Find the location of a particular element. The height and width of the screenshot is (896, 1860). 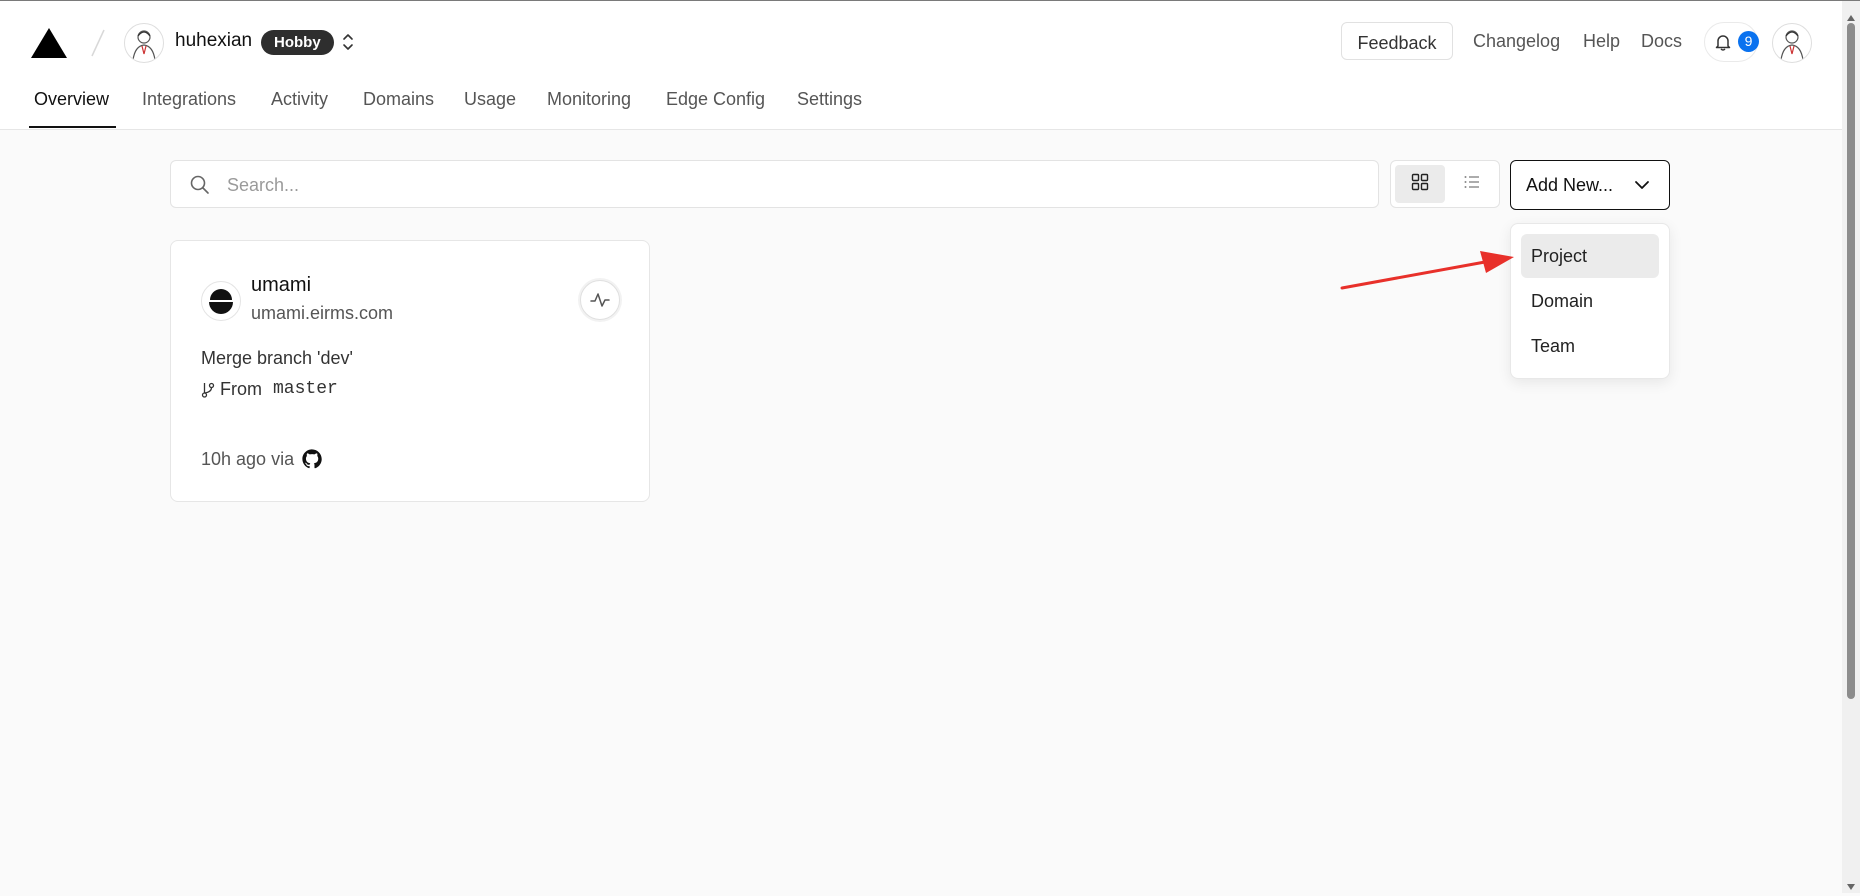

tab-overview: Overview is located at coordinates (71, 99).